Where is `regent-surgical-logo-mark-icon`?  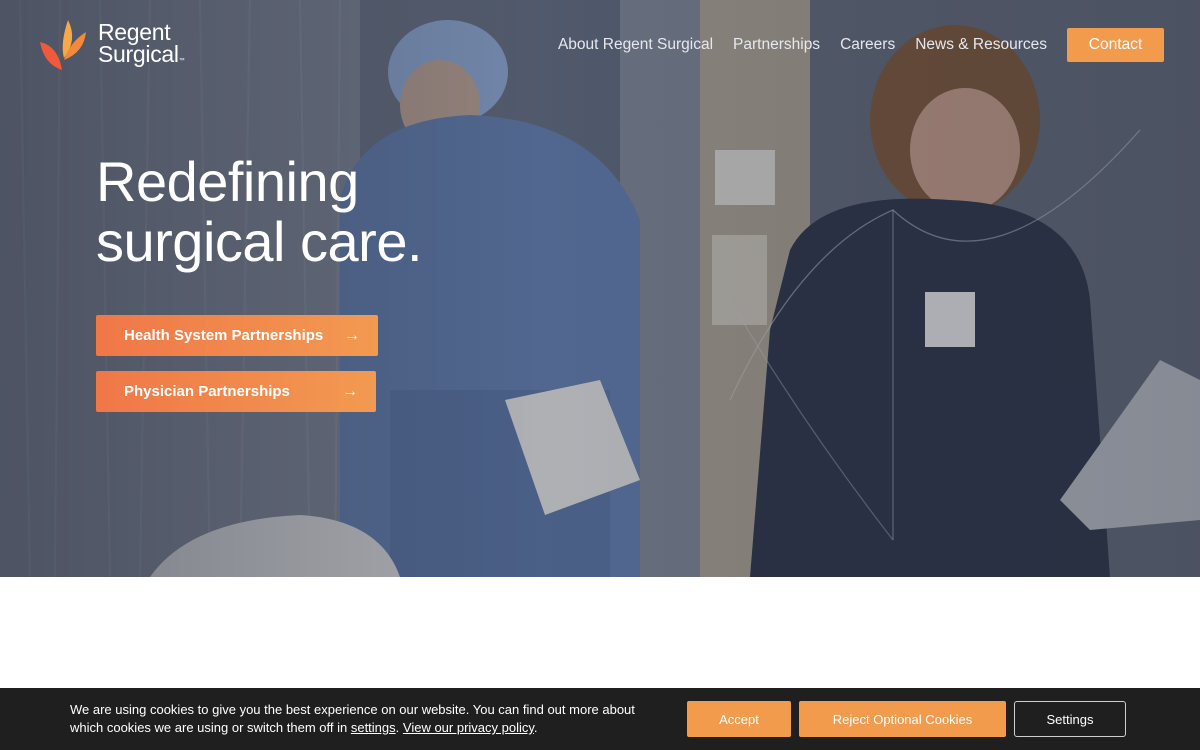 regent-surgical-logo-mark-icon is located at coordinates (63, 45).